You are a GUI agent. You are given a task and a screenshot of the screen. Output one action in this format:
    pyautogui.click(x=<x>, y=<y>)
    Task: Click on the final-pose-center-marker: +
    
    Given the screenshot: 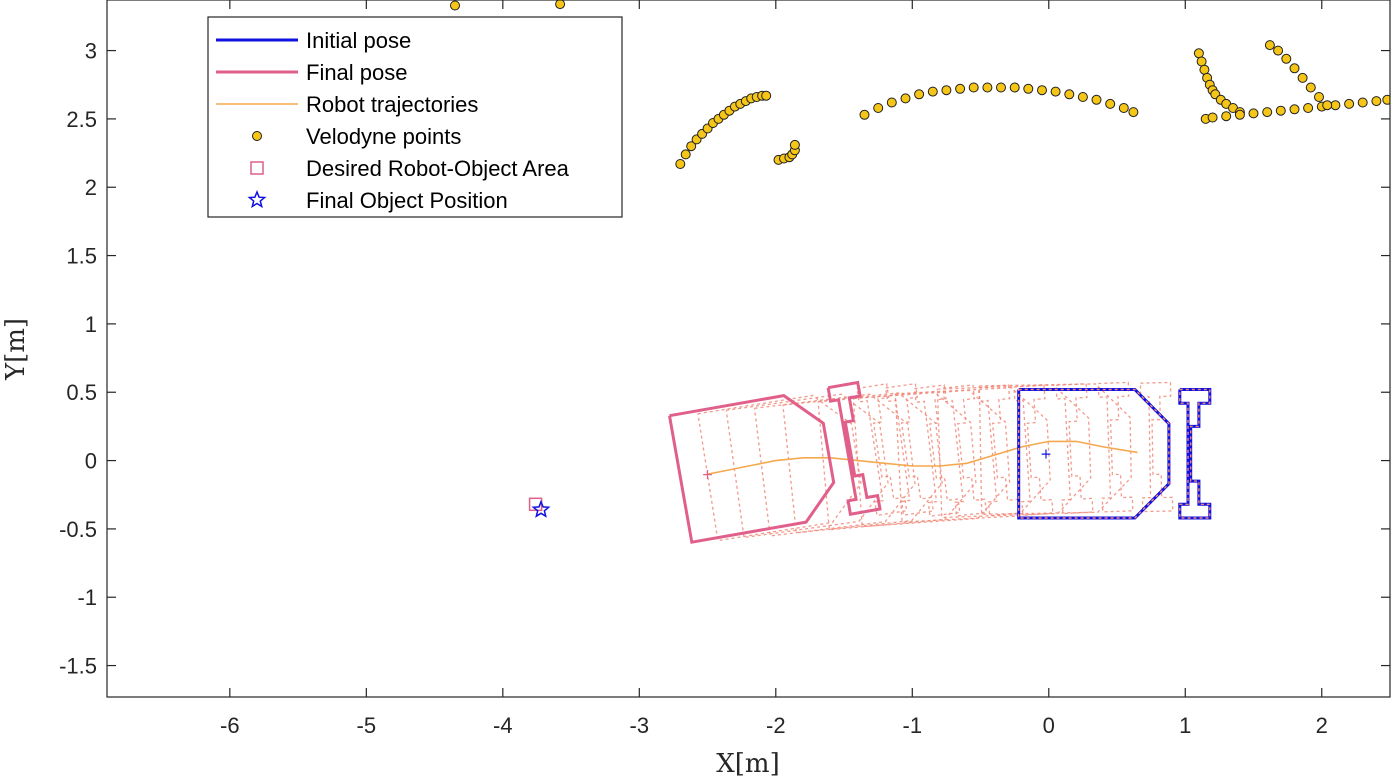 What is the action you would take?
    pyautogui.click(x=708, y=475)
    